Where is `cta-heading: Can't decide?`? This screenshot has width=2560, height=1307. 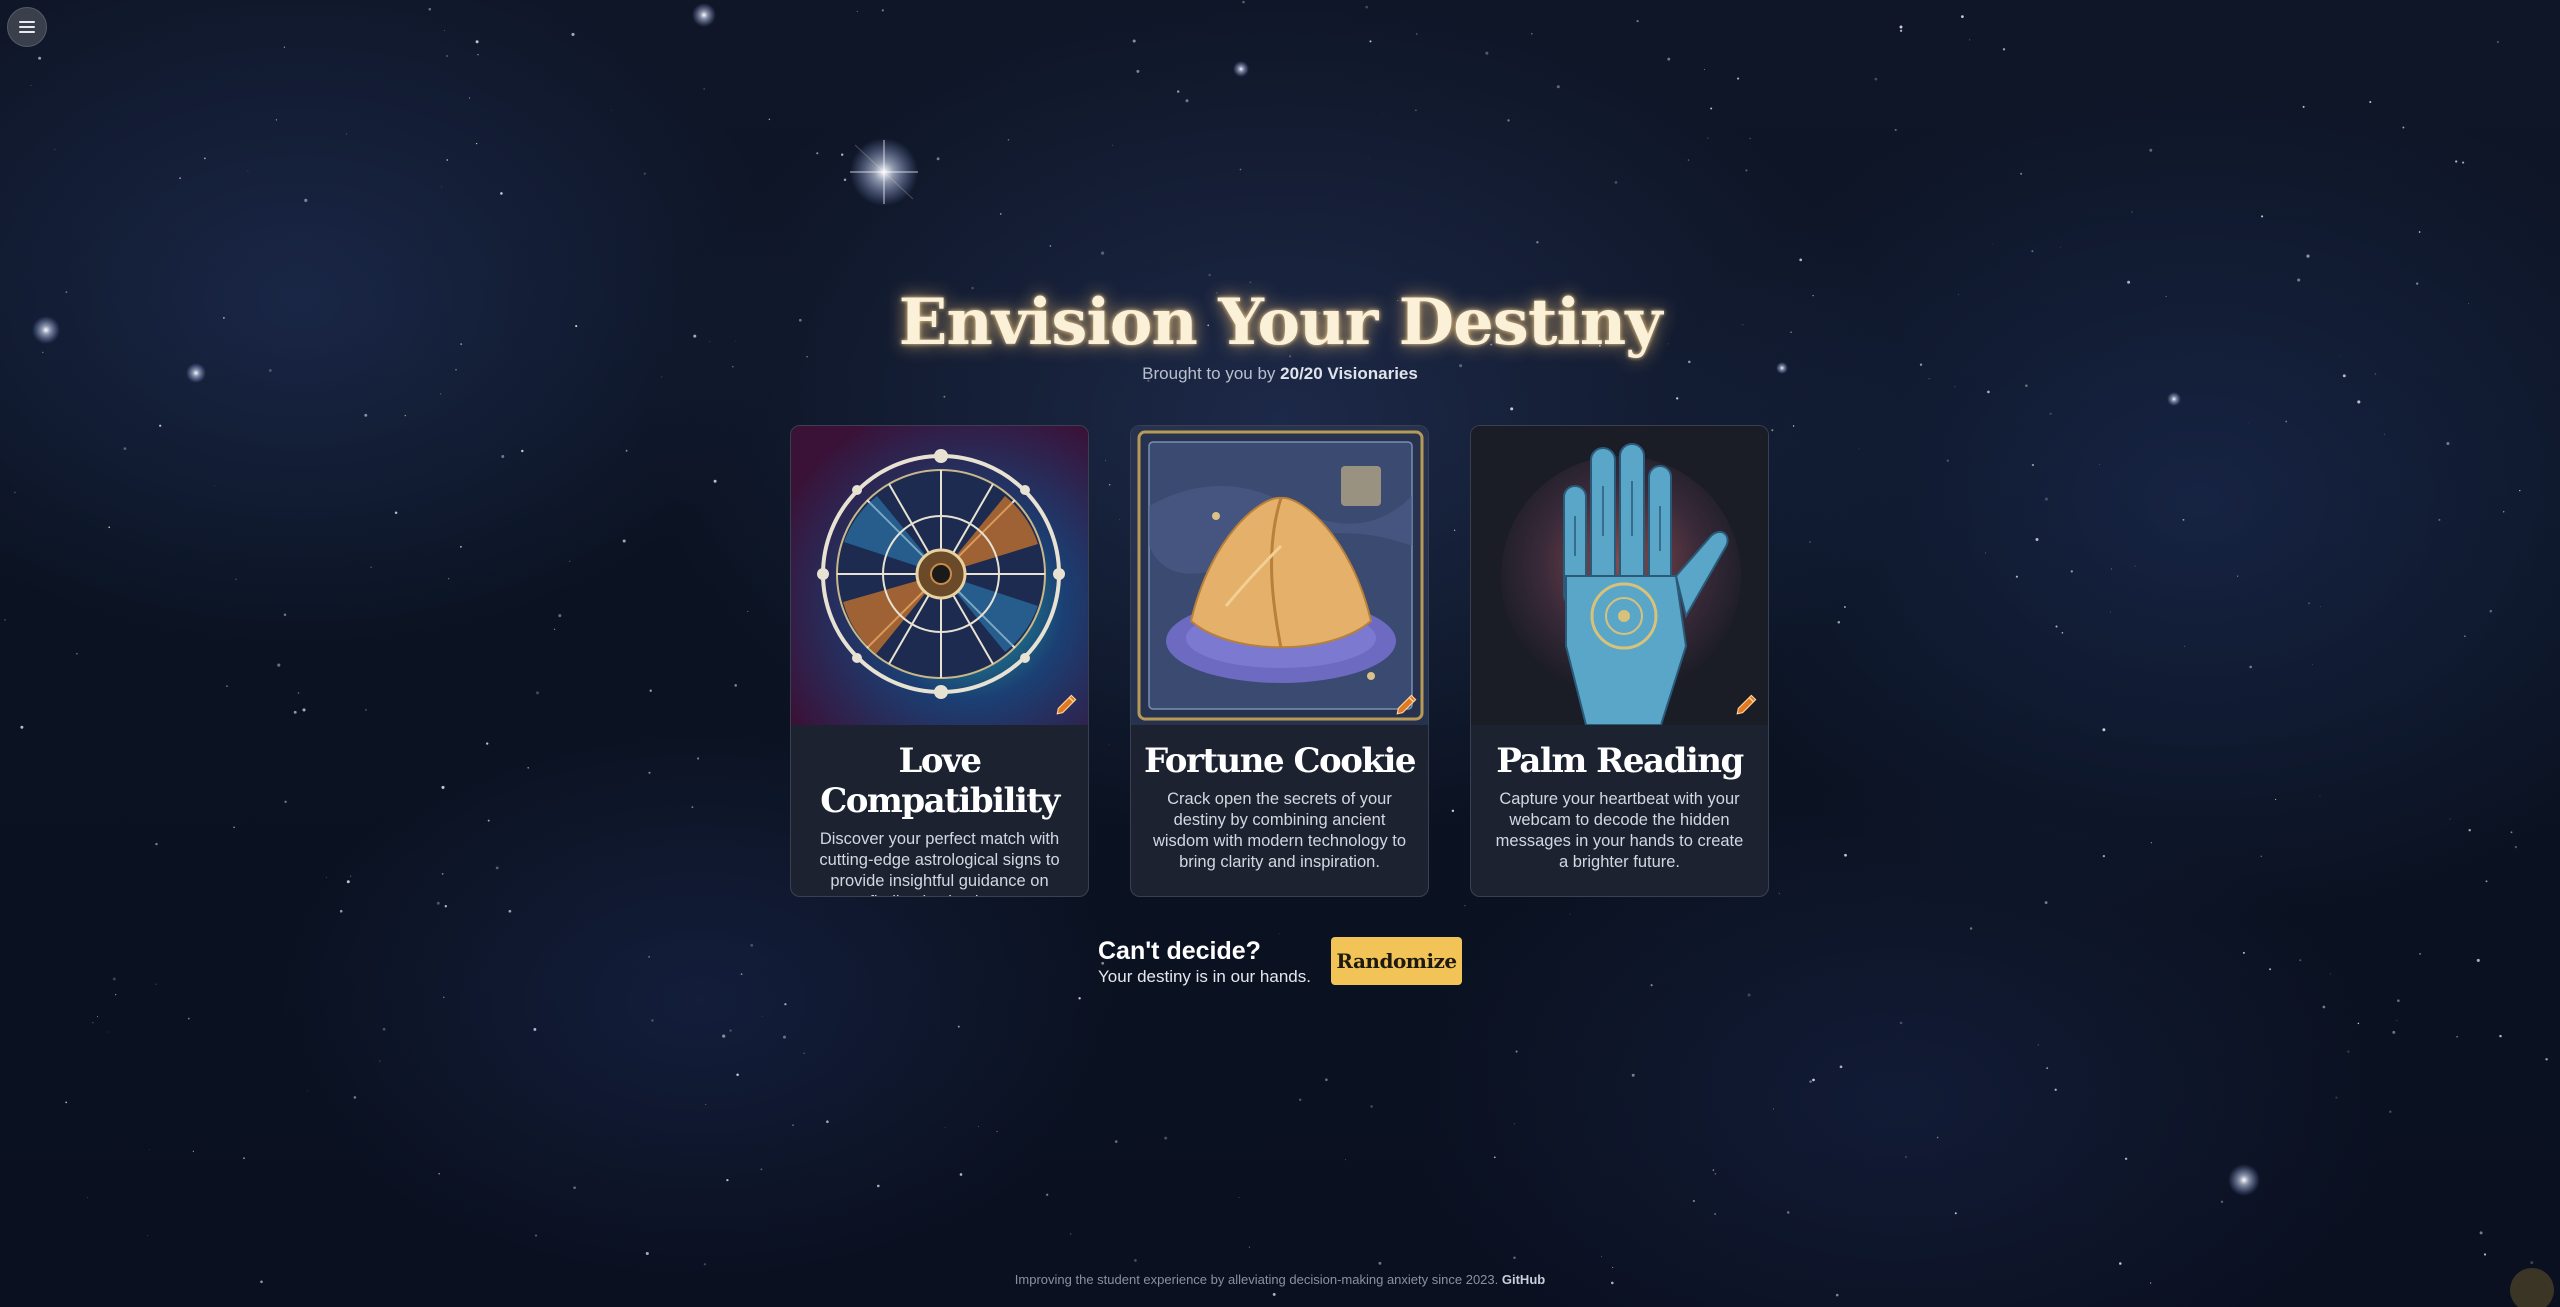
cta-heading: Can't decide? is located at coordinates (1179, 951).